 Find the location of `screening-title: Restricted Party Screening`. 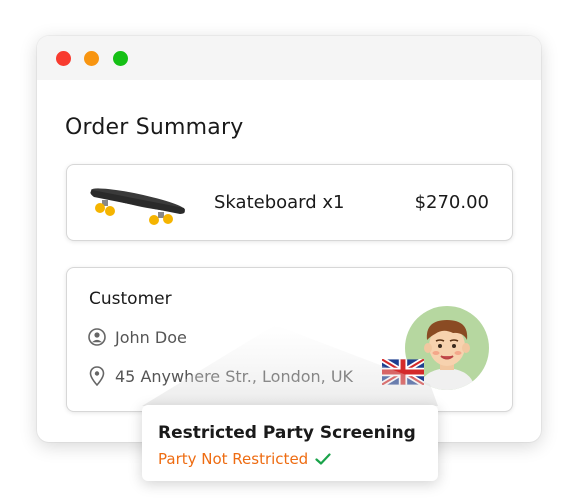

screening-title: Restricted Party Screening is located at coordinates (287, 433).